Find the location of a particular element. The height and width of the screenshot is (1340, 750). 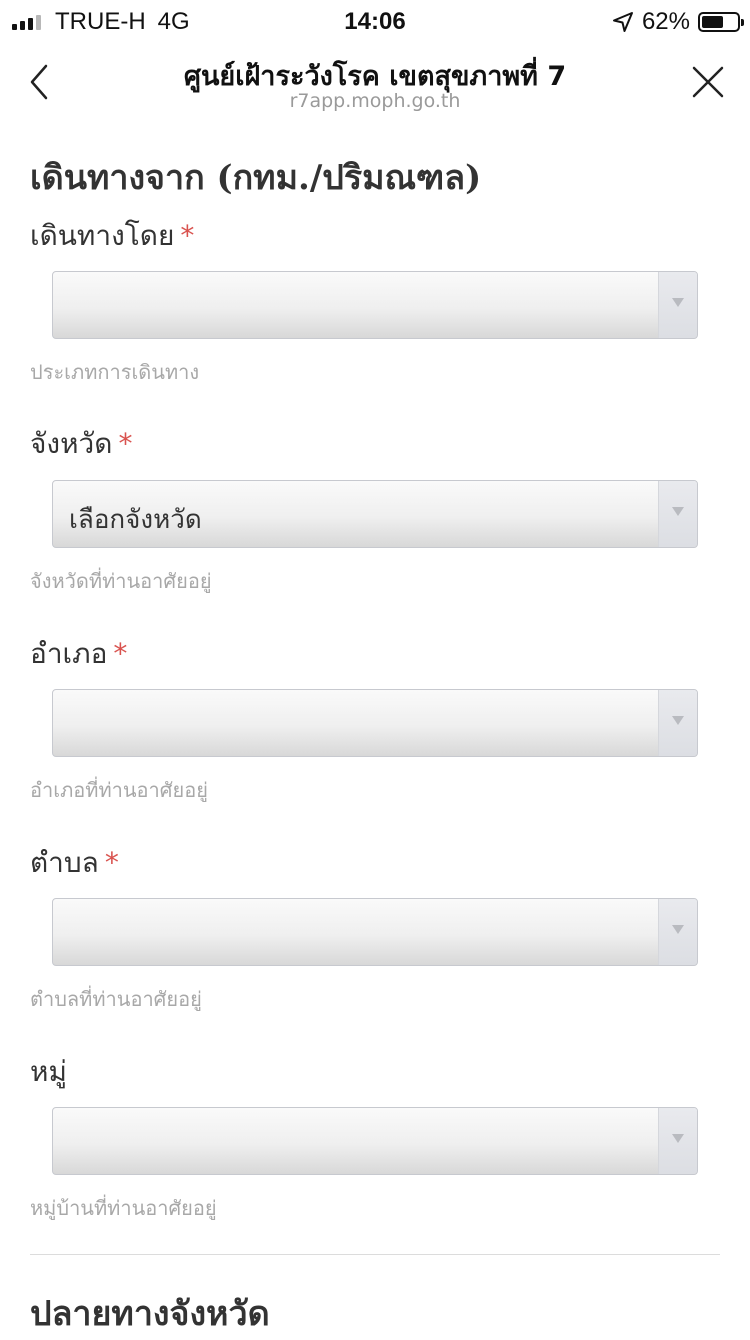

battery-percent: 62% is located at coordinates (665, 21).